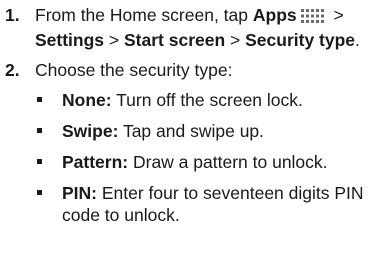 This screenshot has width=385, height=253. What do you see at coordinates (87, 100) in the screenshot?
I see `option-name: None:` at bounding box center [87, 100].